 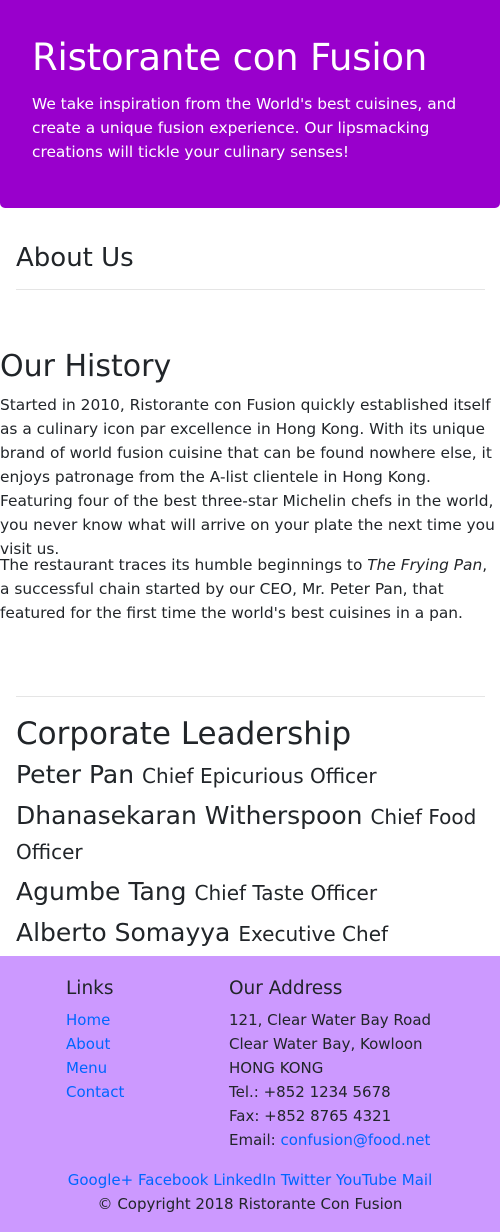 What do you see at coordinates (173, 1180) in the screenshot?
I see `facebook-link: Facebook` at bounding box center [173, 1180].